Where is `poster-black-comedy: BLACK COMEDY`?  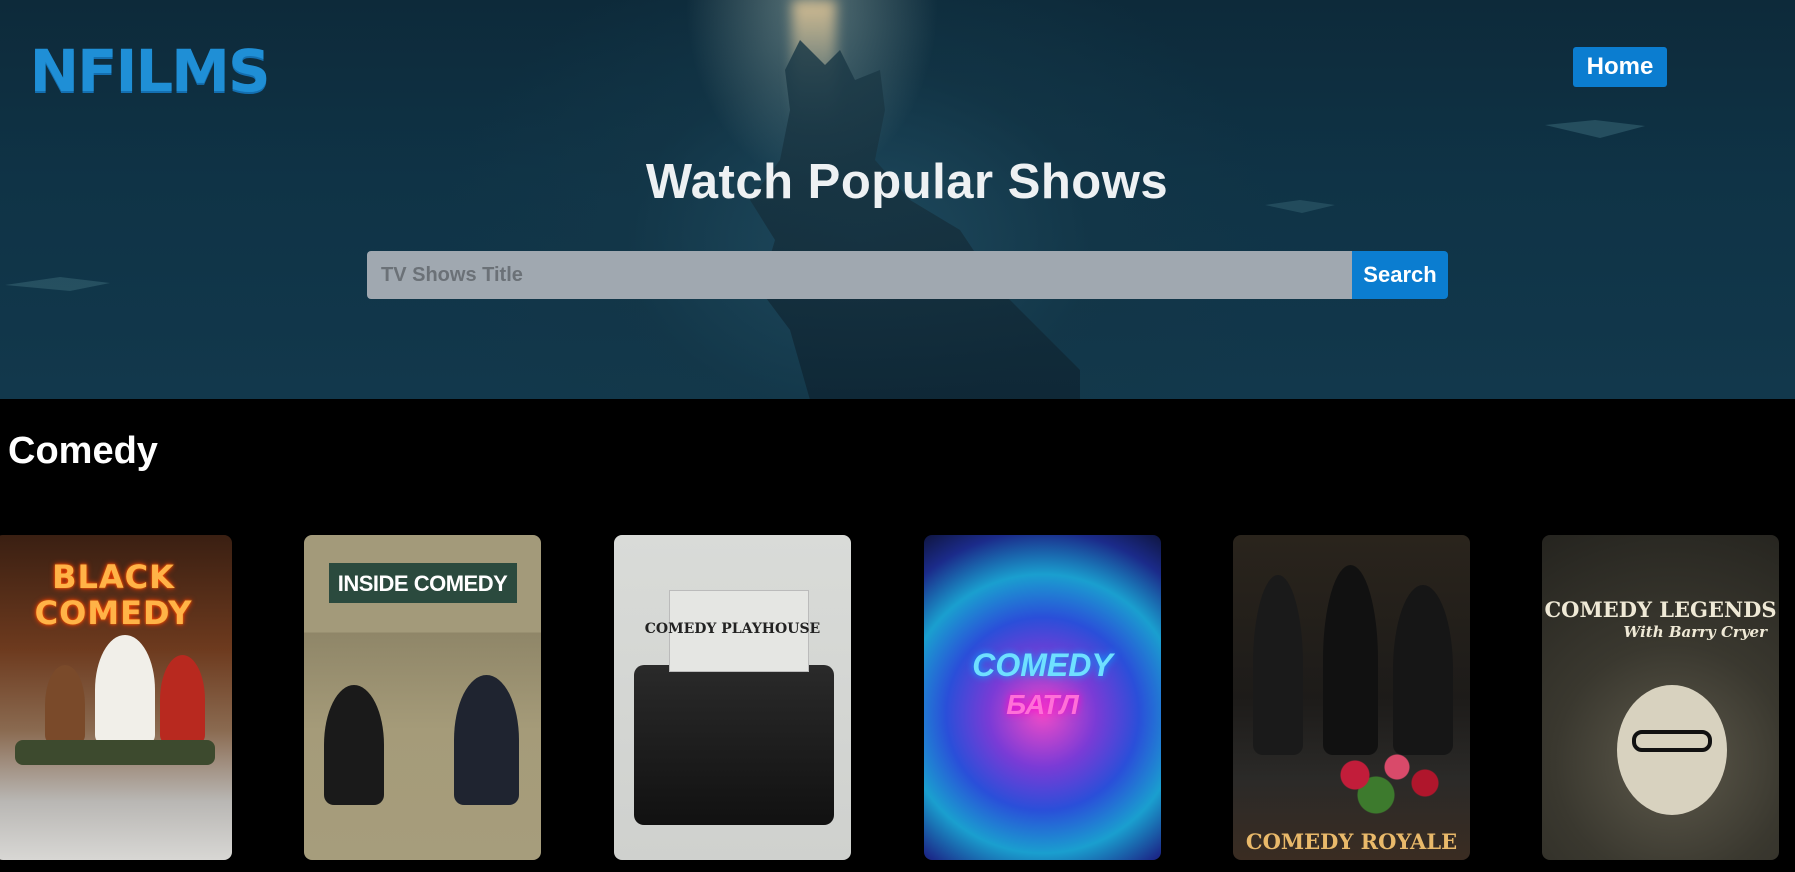
poster-black-comedy: BLACK COMEDY is located at coordinates (116, 697).